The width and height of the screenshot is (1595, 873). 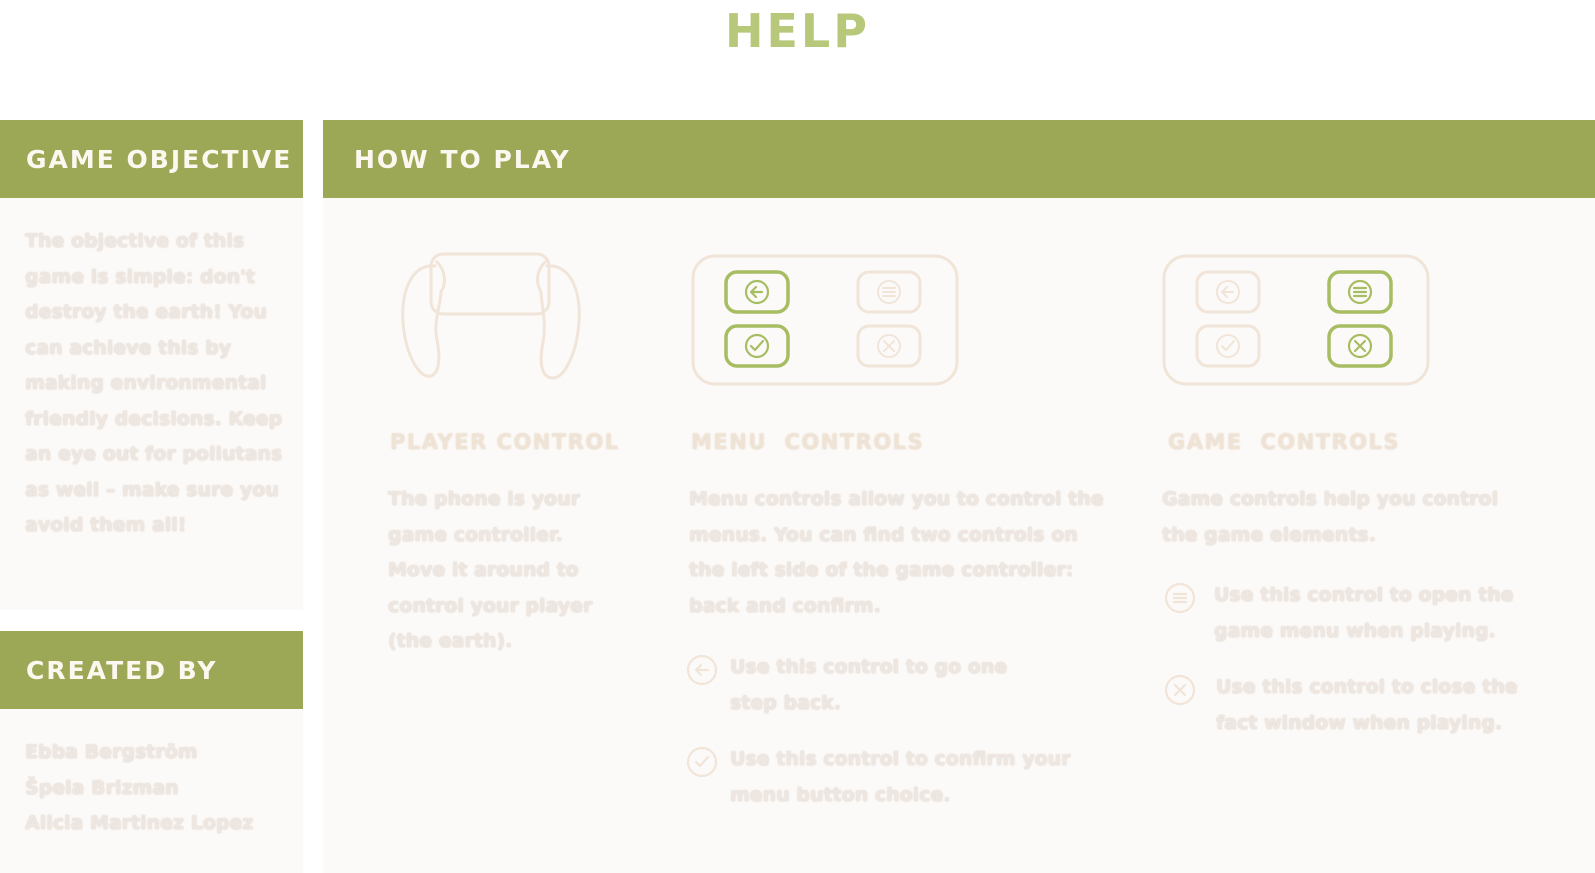 I want to click on player-control-heading: PLAYER CONTROL, so click(x=505, y=442).